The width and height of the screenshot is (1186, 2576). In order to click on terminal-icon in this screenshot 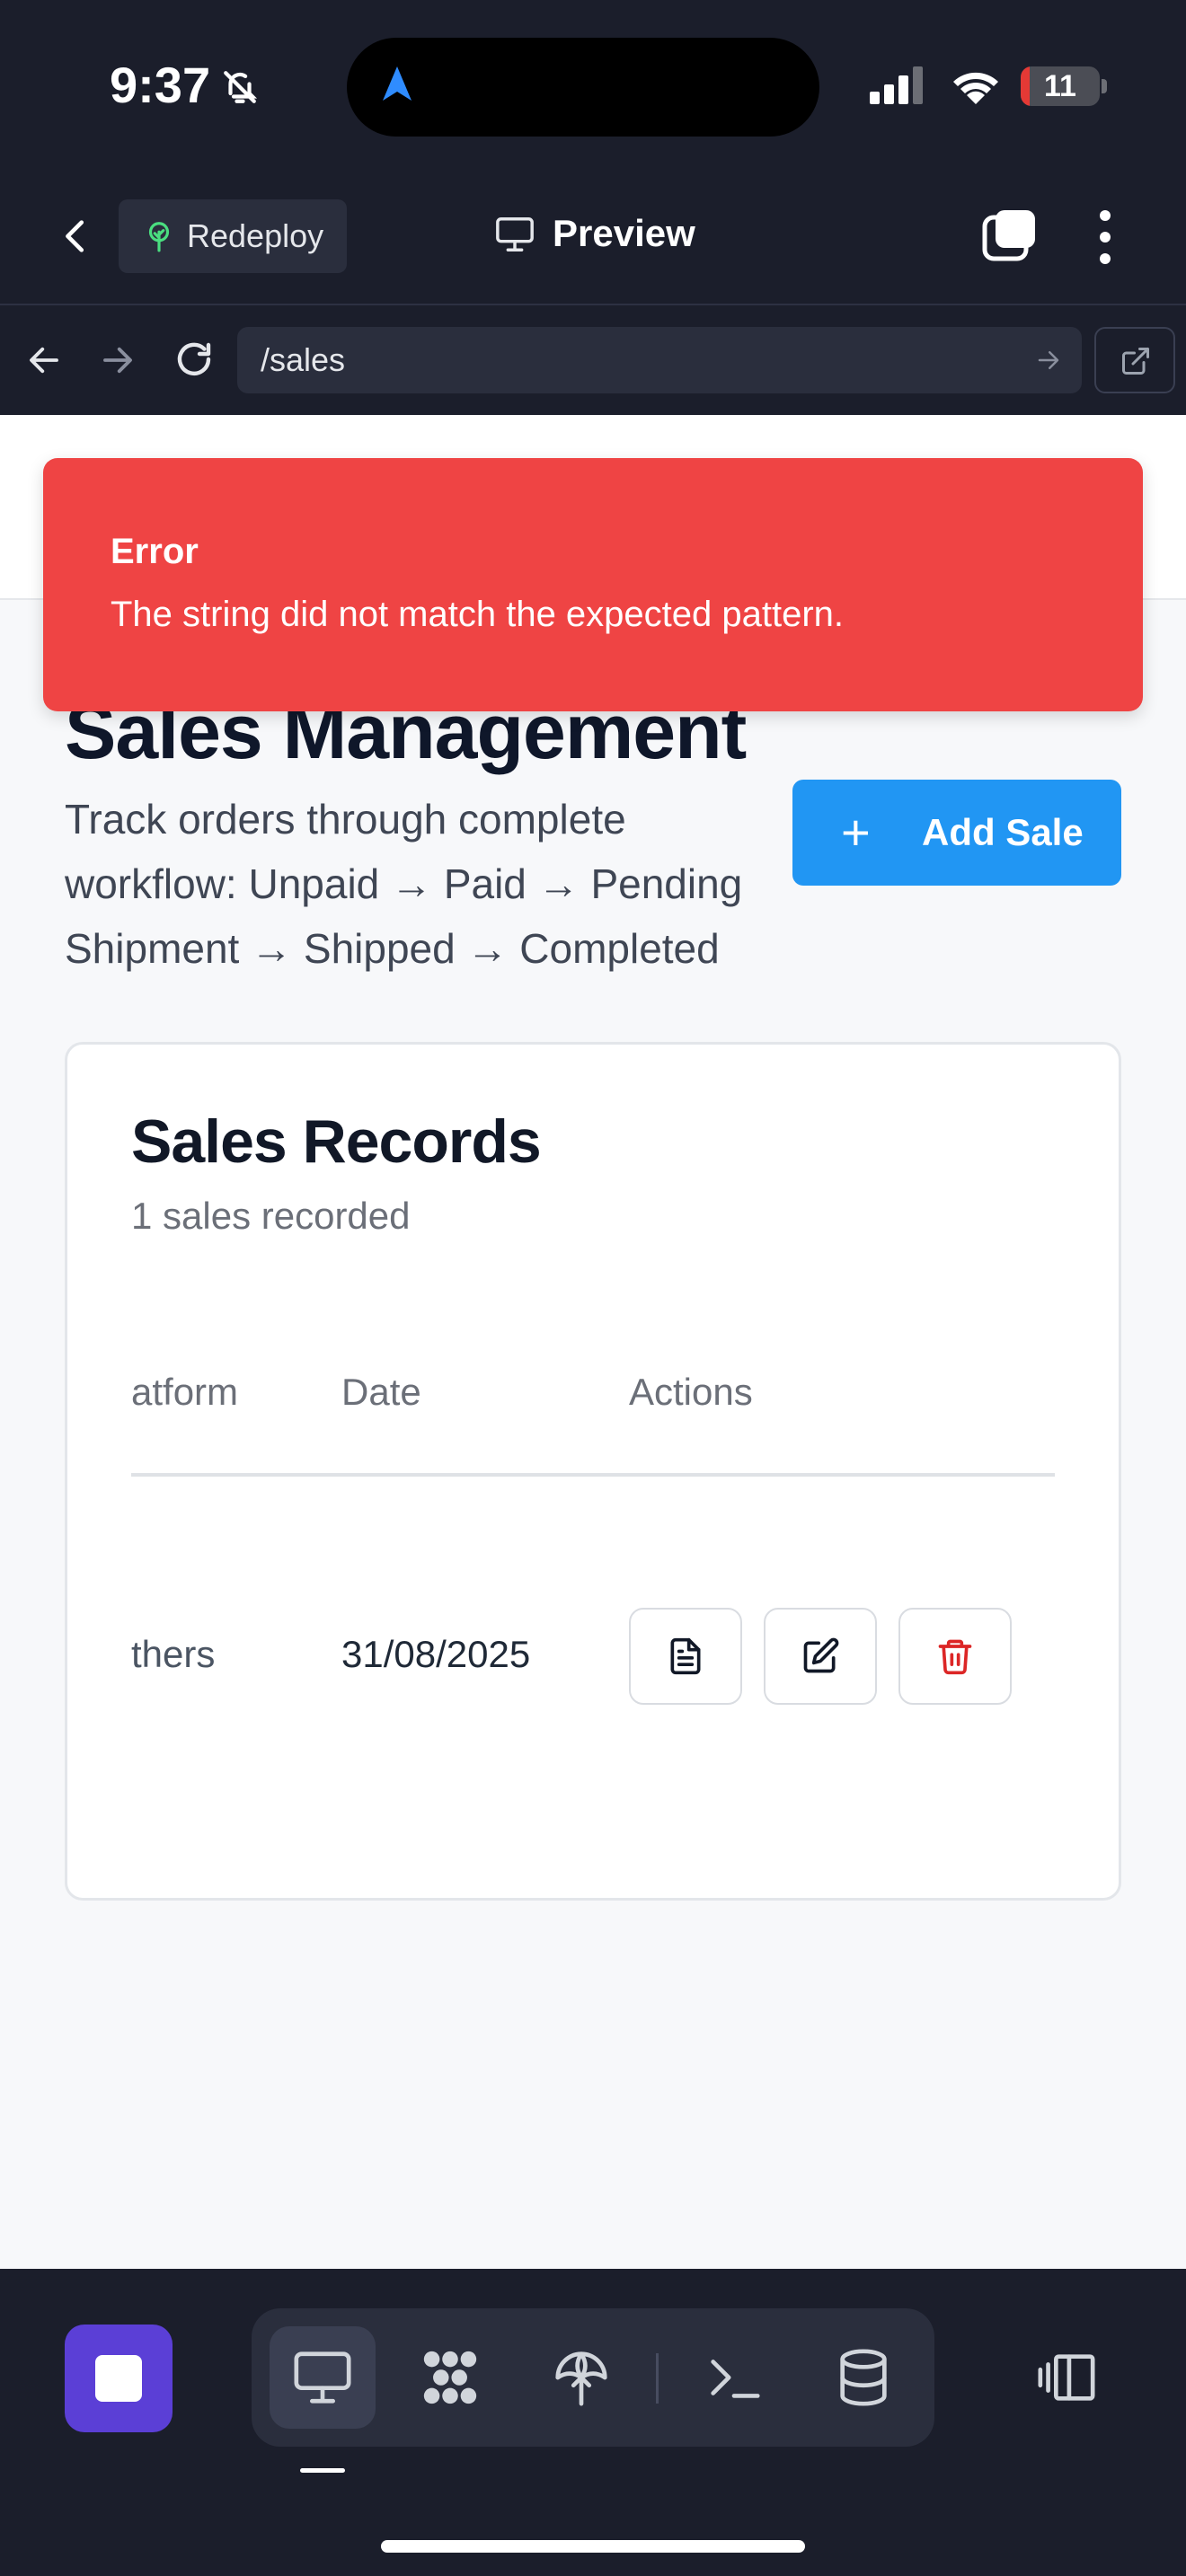, I will do `click(734, 2377)`.